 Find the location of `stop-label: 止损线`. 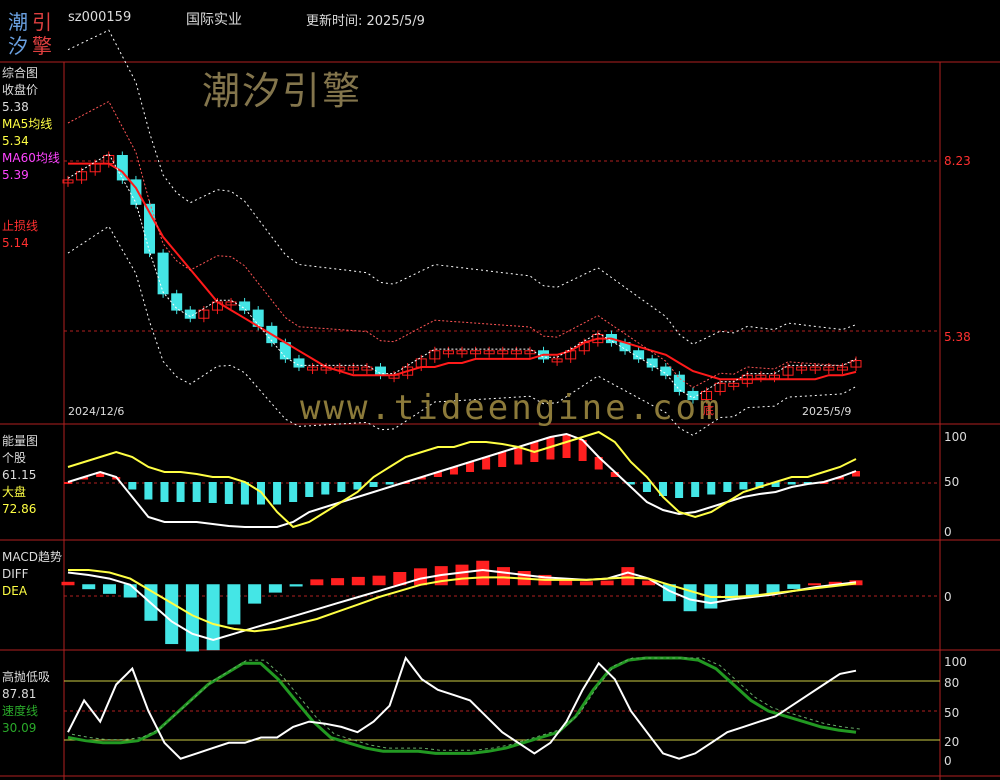

stop-label: 止损线 is located at coordinates (20, 226).